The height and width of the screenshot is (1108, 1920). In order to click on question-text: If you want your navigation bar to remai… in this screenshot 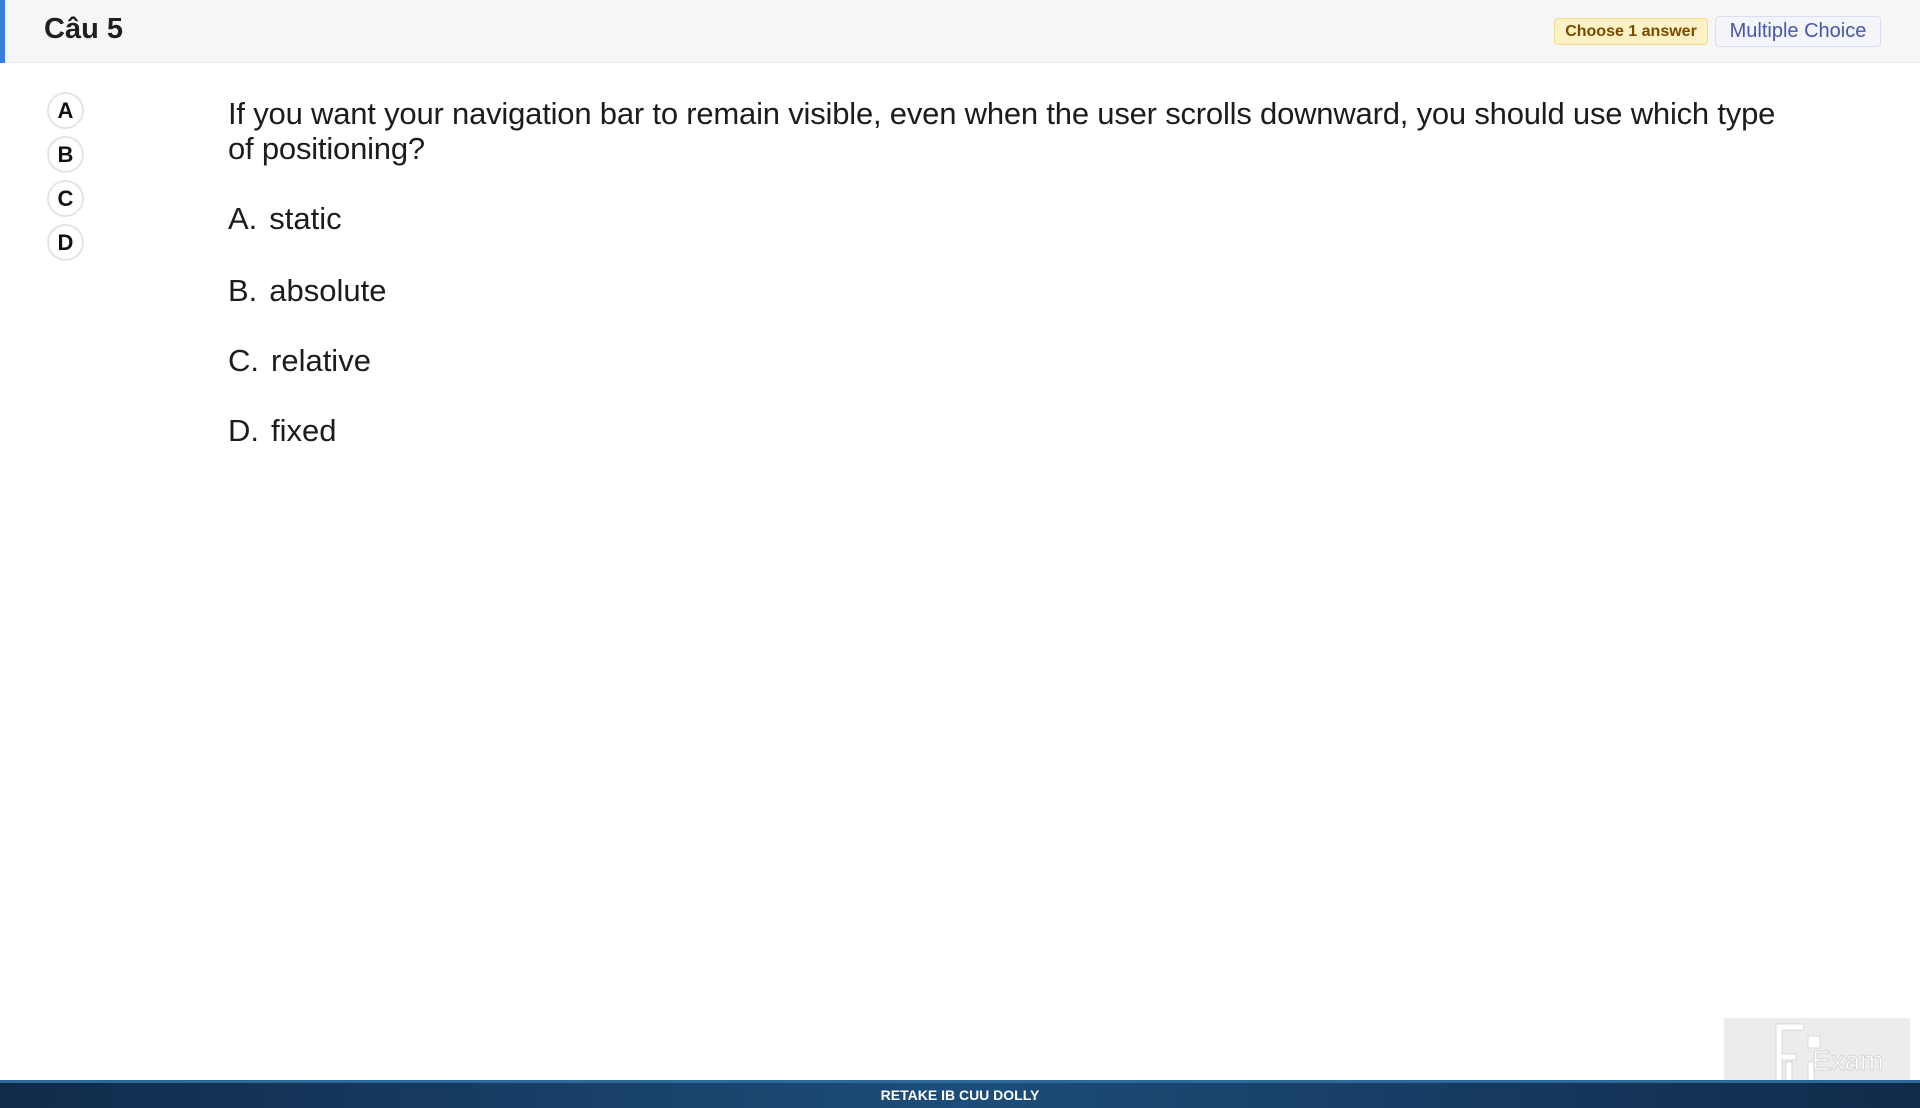, I will do `click(1002, 131)`.